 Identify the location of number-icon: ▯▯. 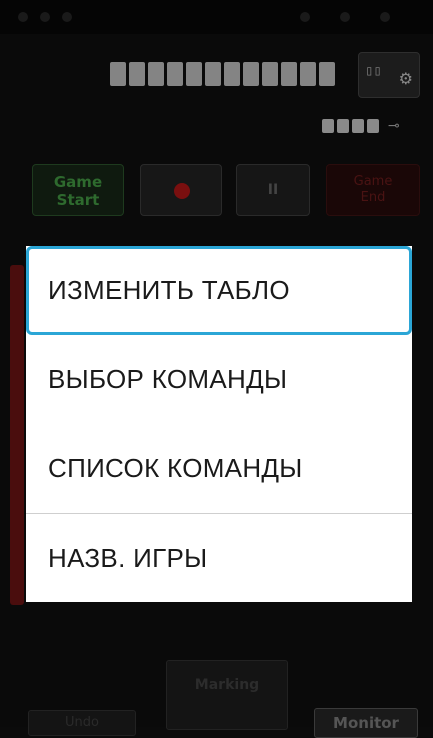
(373, 71).